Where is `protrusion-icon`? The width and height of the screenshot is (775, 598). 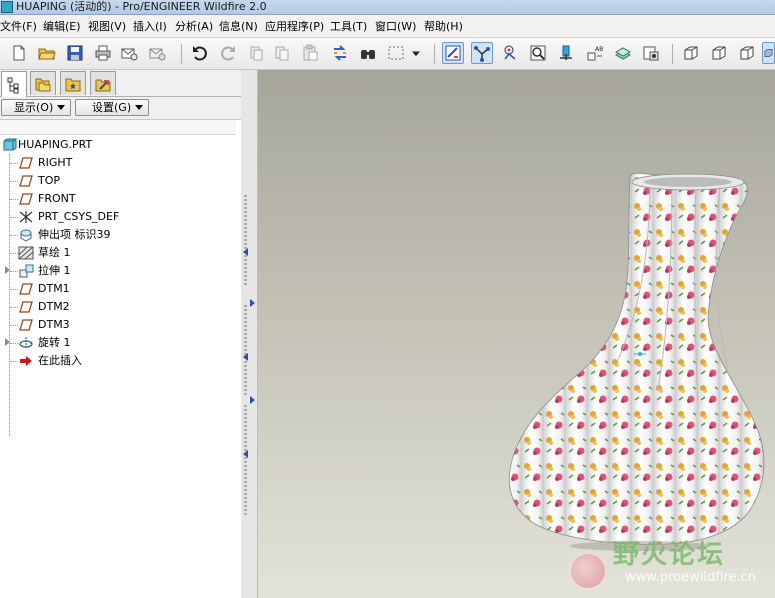 protrusion-icon is located at coordinates (26, 235).